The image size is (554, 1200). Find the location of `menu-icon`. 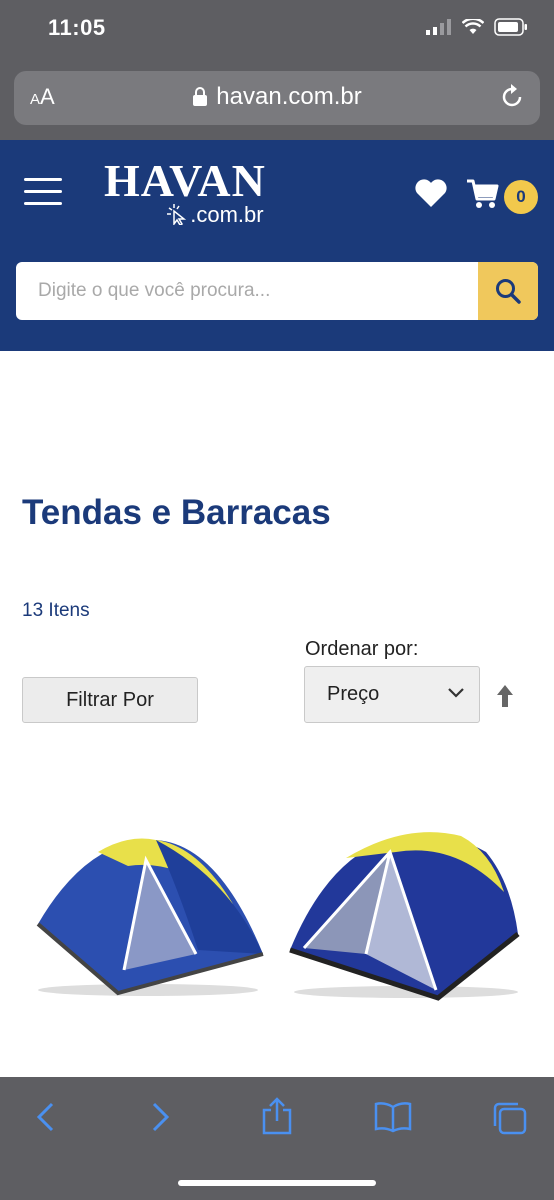

menu-icon is located at coordinates (43, 192).